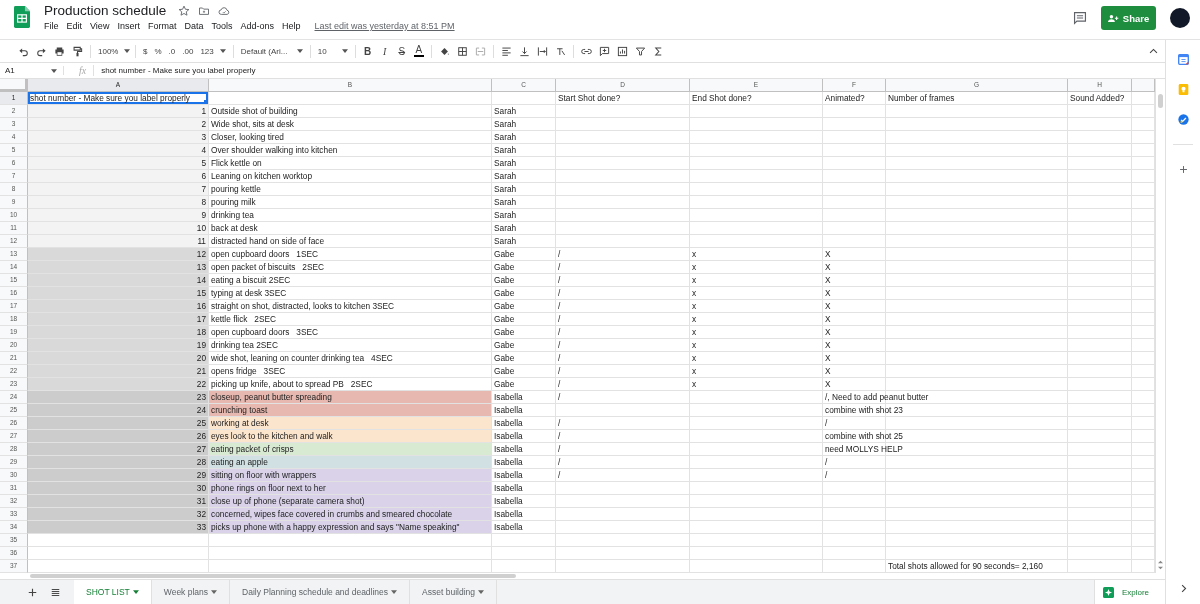  What do you see at coordinates (694, 293) in the screenshot?
I see `cell-text: x` at bounding box center [694, 293].